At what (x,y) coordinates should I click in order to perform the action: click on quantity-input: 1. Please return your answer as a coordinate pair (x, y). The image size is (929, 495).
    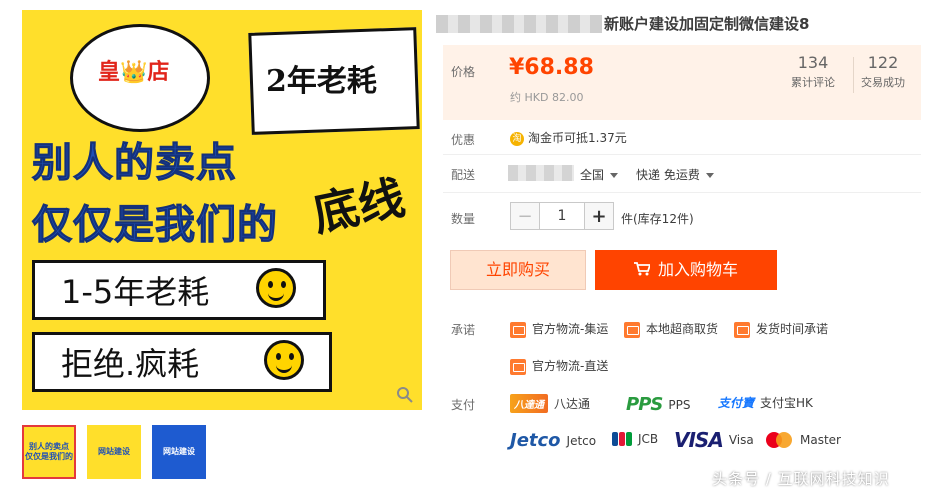
    Looking at the image, I should click on (562, 216).